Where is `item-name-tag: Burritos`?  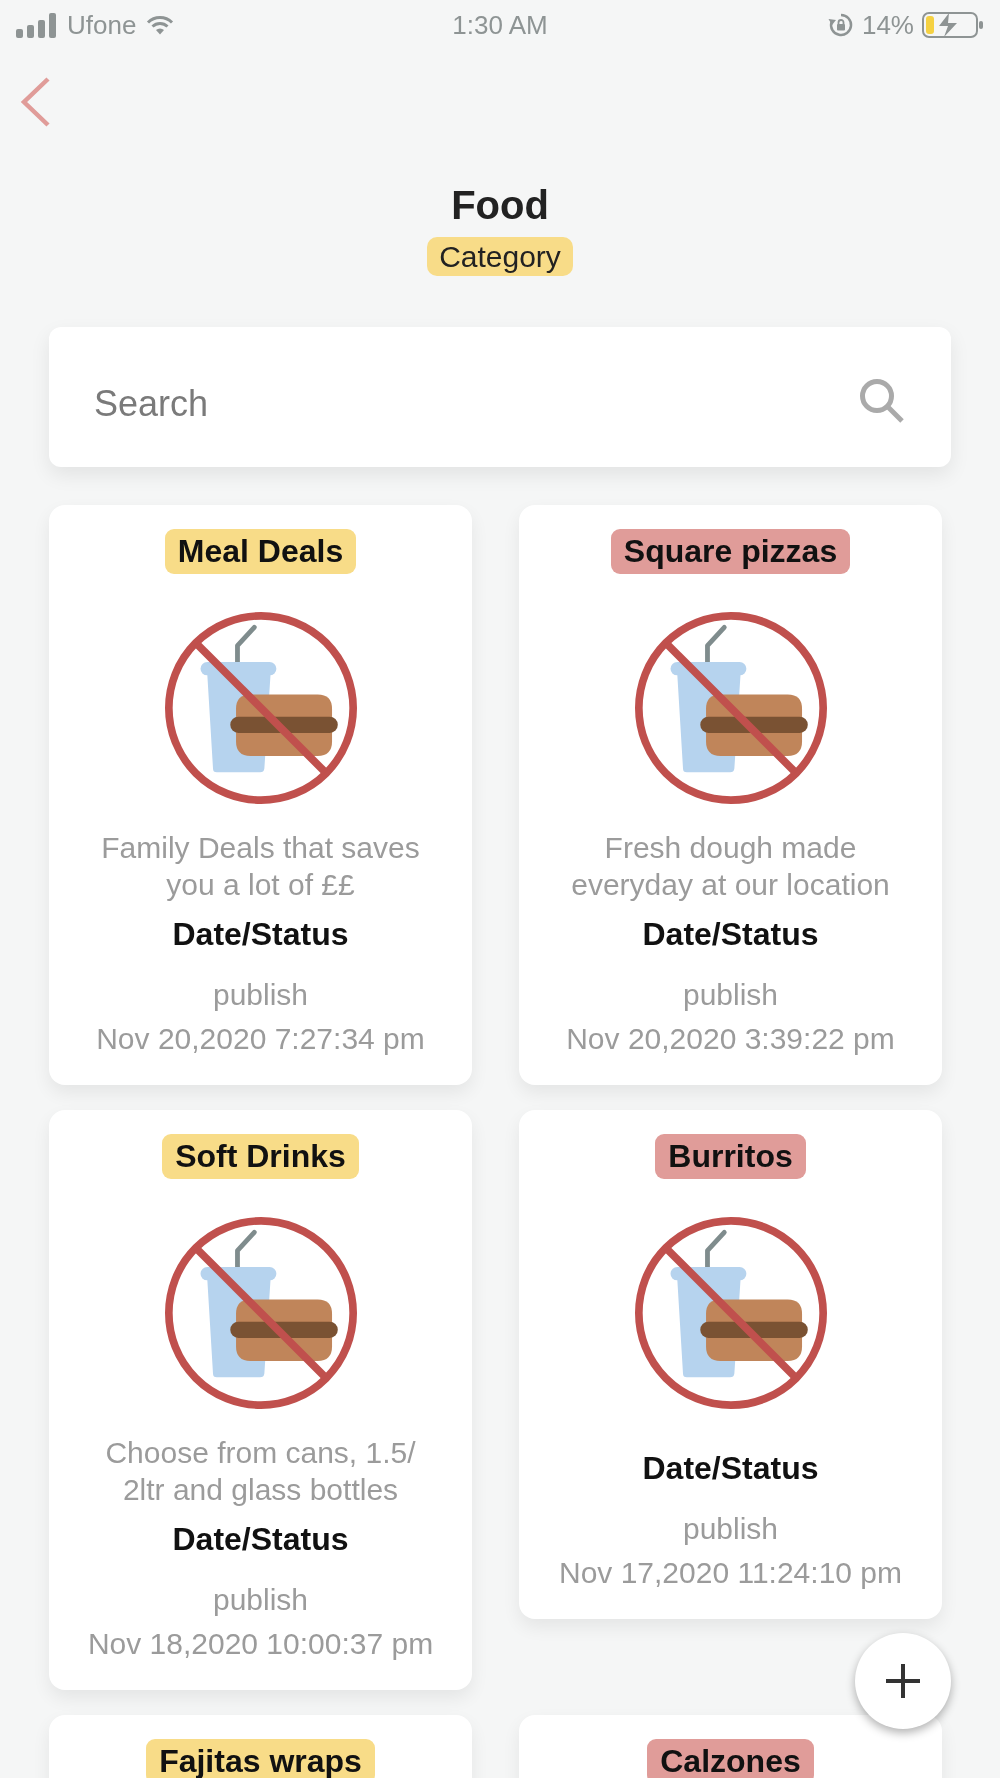 item-name-tag: Burritos is located at coordinates (730, 1156).